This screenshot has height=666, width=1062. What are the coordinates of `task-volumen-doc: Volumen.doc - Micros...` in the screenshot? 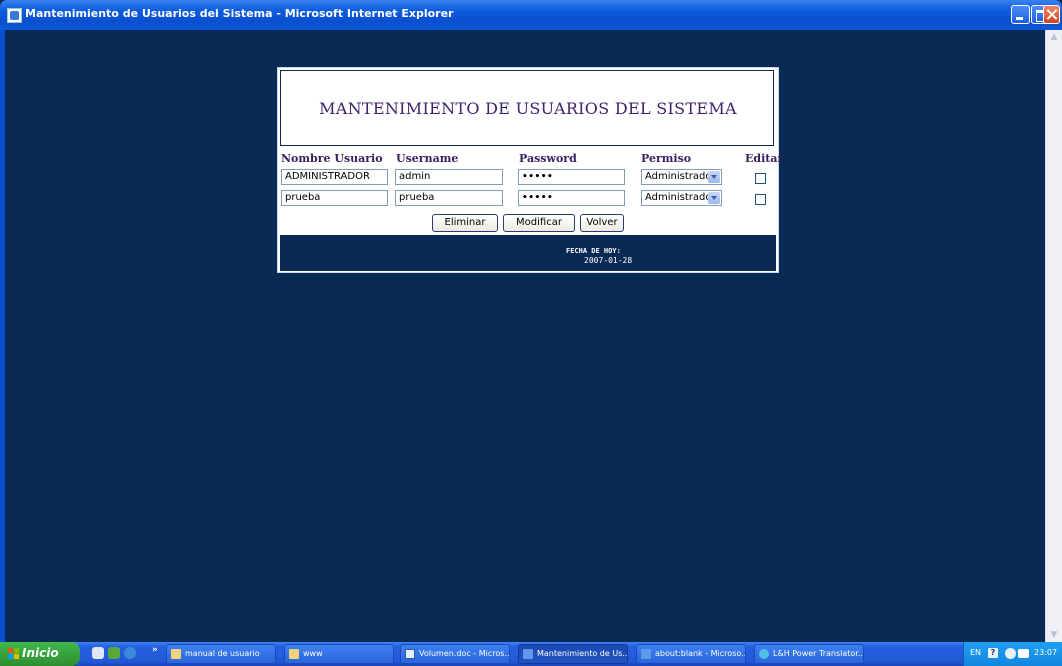 It's located at (455, 654).